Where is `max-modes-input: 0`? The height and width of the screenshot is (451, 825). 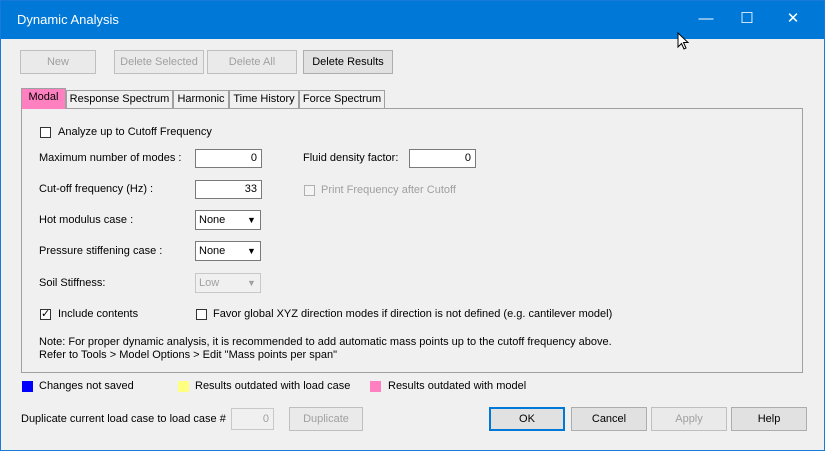 max-modes-input: 0 is located at coordinates (228, 158).